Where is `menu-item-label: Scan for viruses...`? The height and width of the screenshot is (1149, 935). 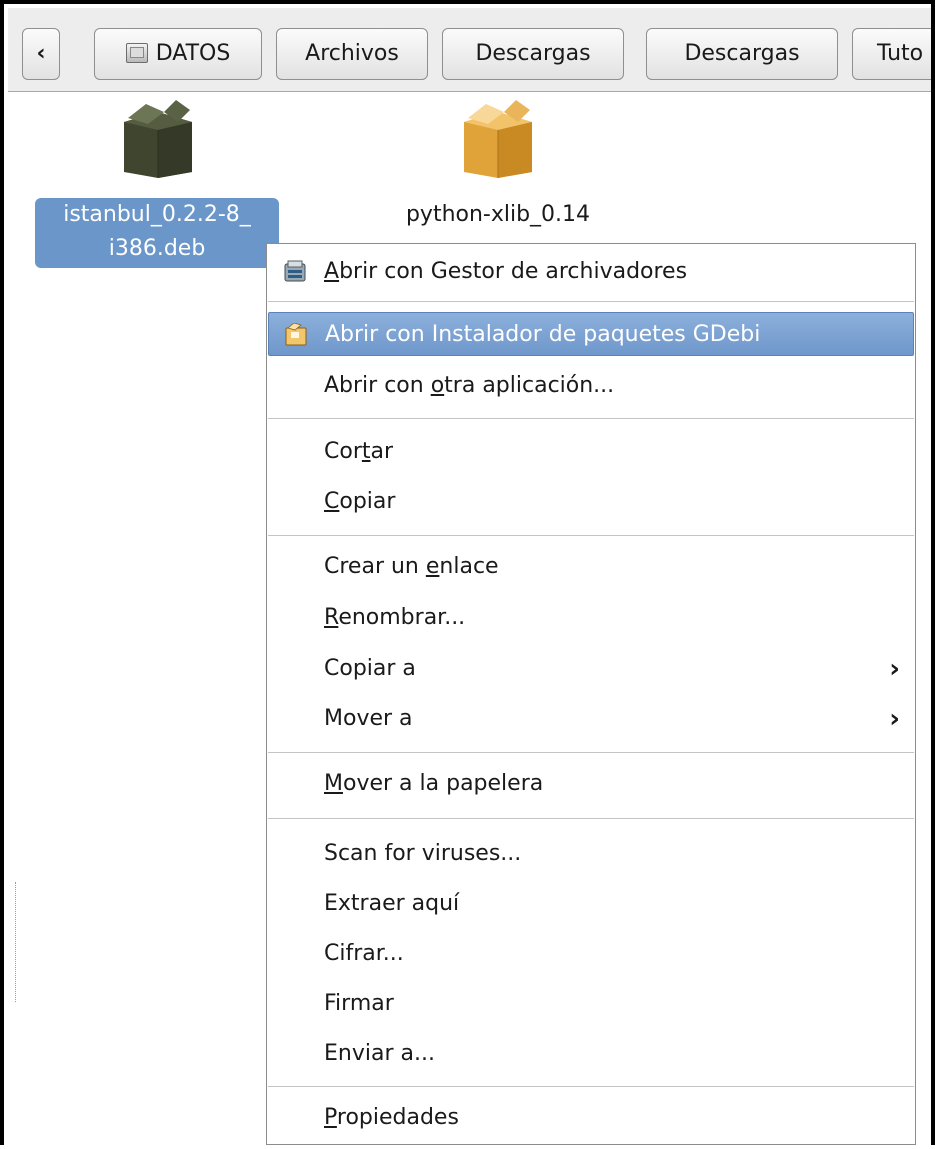
menu-item-label: Scan for viruses... is located at coordinates (423, 853).